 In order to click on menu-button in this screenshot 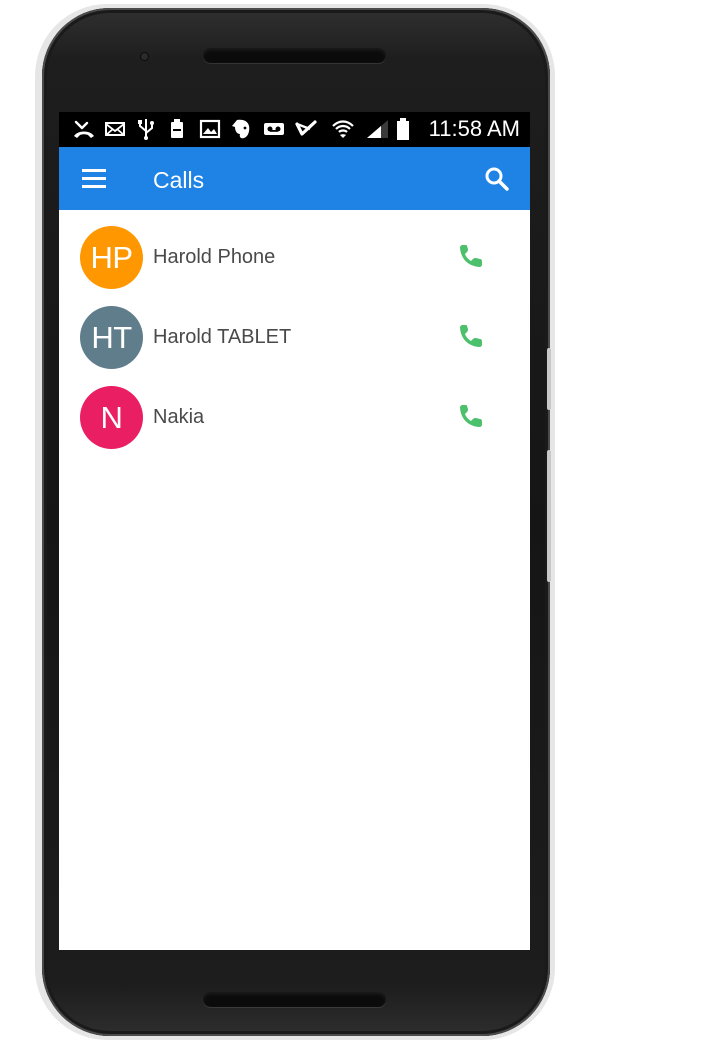, I will do `click(94, 179)`.